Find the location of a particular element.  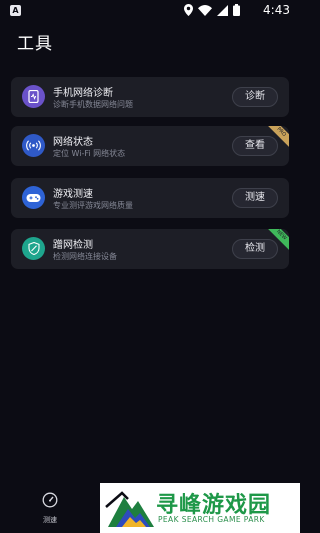

bottom-nav: 测速 is located at coordinates (50, 507).